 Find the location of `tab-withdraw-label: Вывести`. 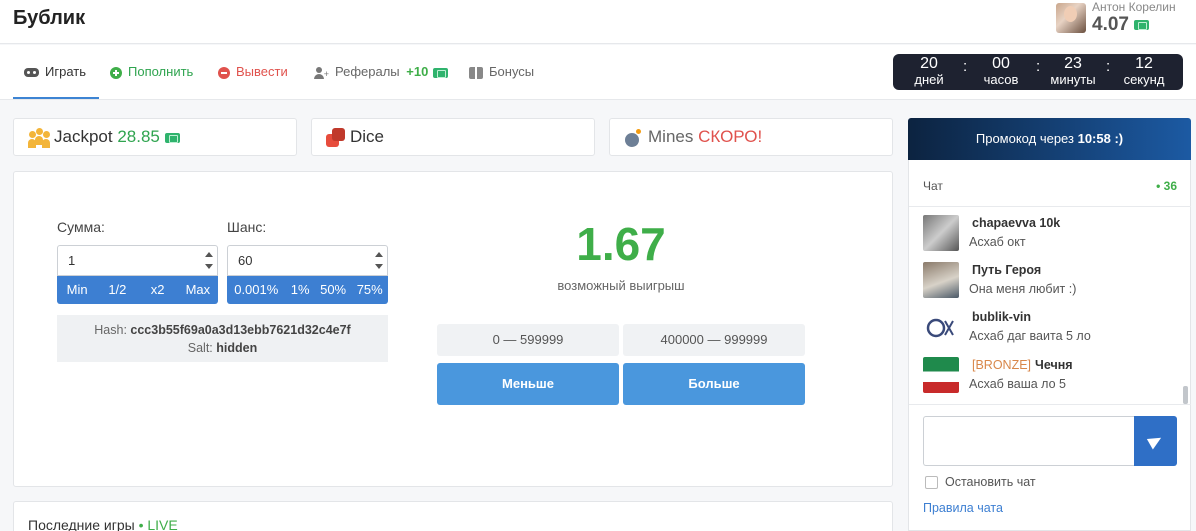

tab-withdraw-label: Вывести is located at coordinates (262, 71).